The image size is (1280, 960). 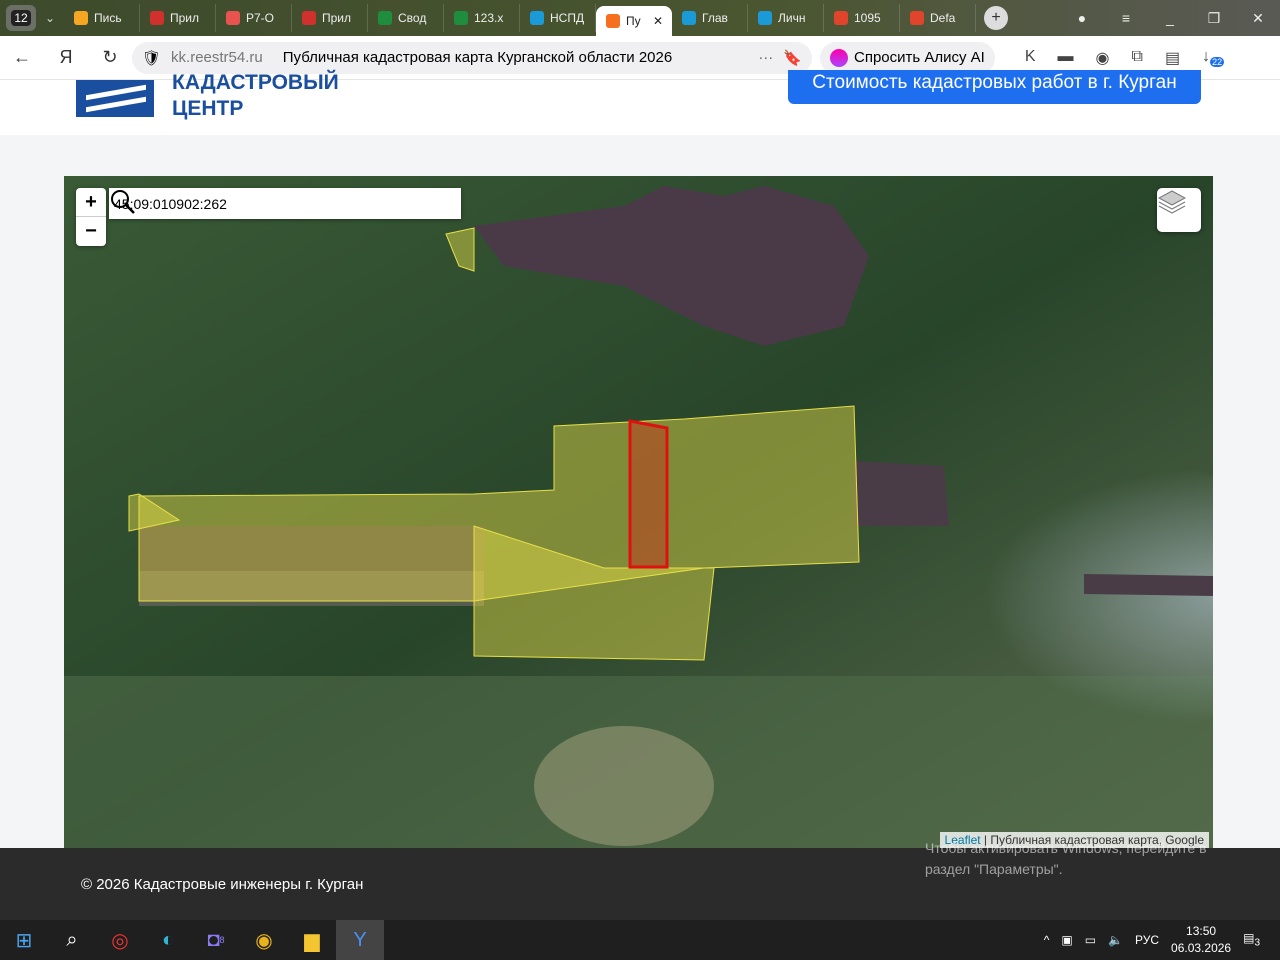 I want to click on close-window-button: ✕, so click(x=1258, y=18).